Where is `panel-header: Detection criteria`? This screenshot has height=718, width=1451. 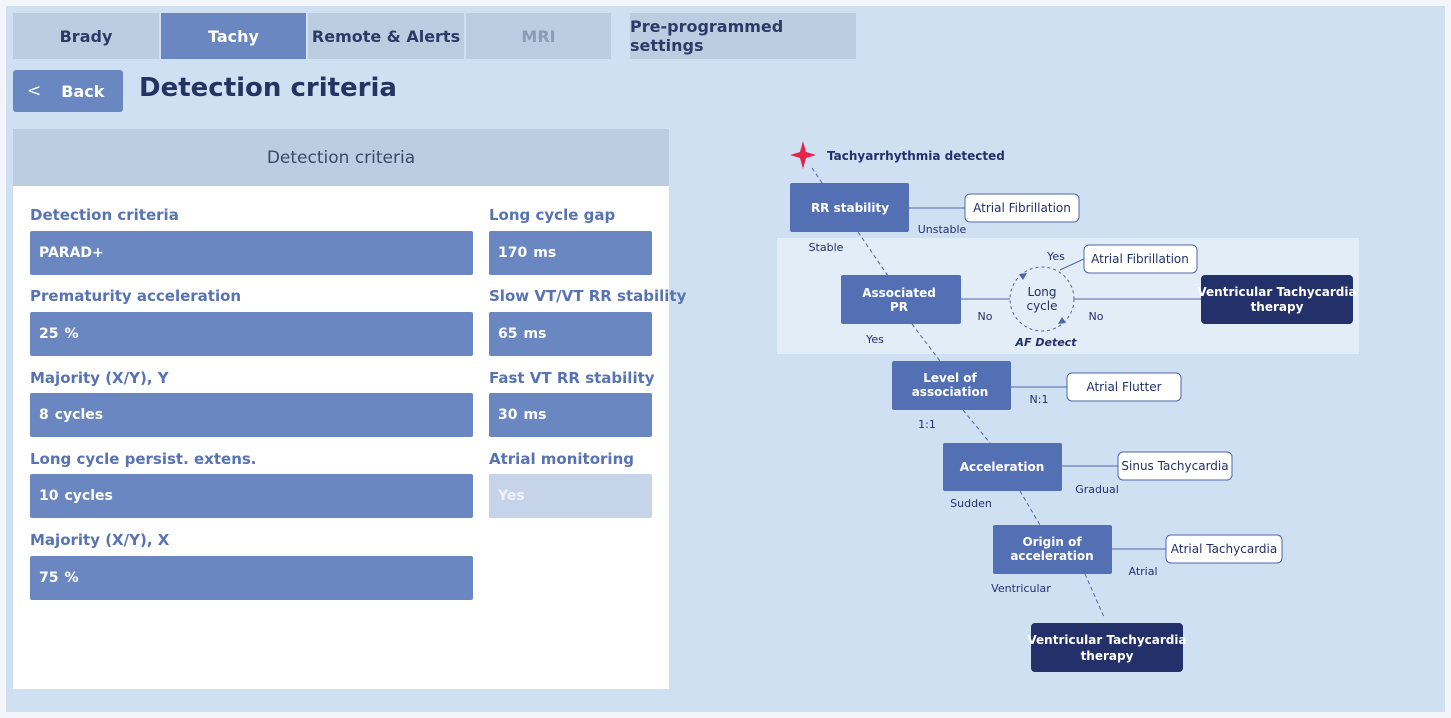 panel-header: Detection criteria is located at coordinates (341, 157).